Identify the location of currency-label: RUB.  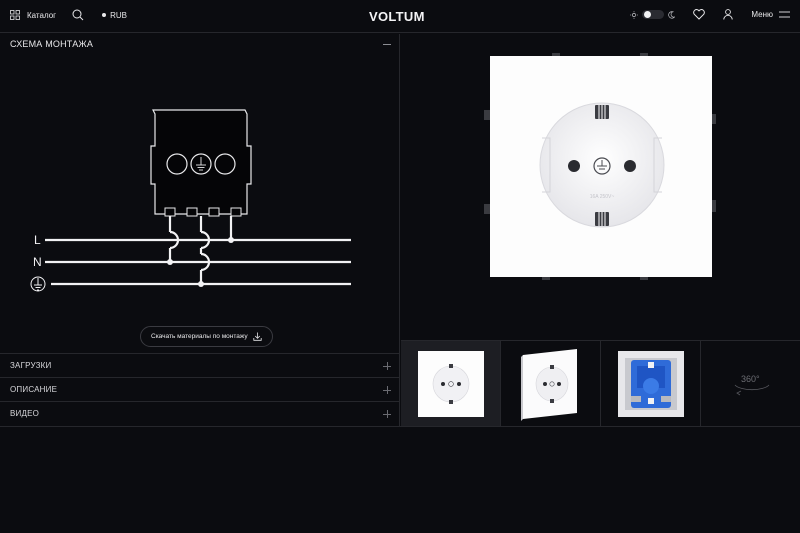
(118, 15).